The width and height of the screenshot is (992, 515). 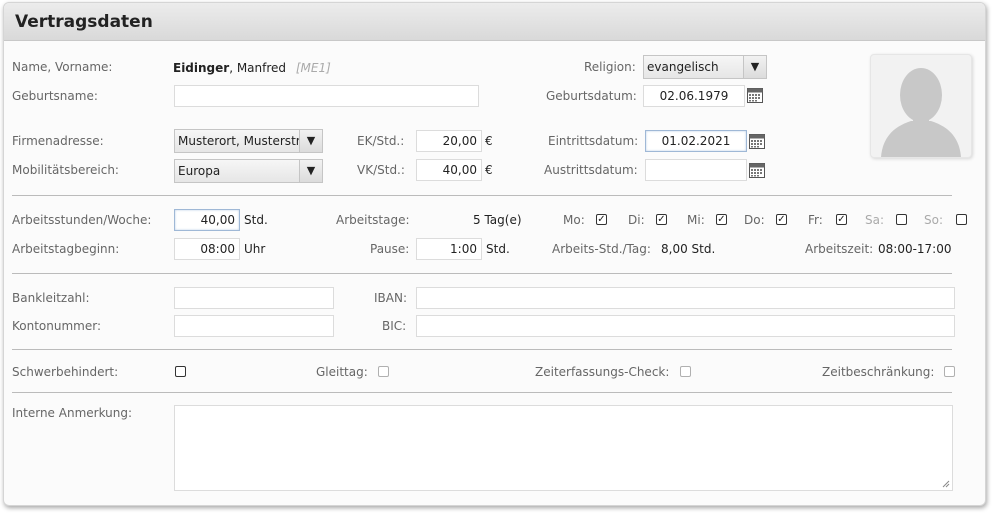 I want to click on religion-label: Religion:, so click(x=610, y=67).